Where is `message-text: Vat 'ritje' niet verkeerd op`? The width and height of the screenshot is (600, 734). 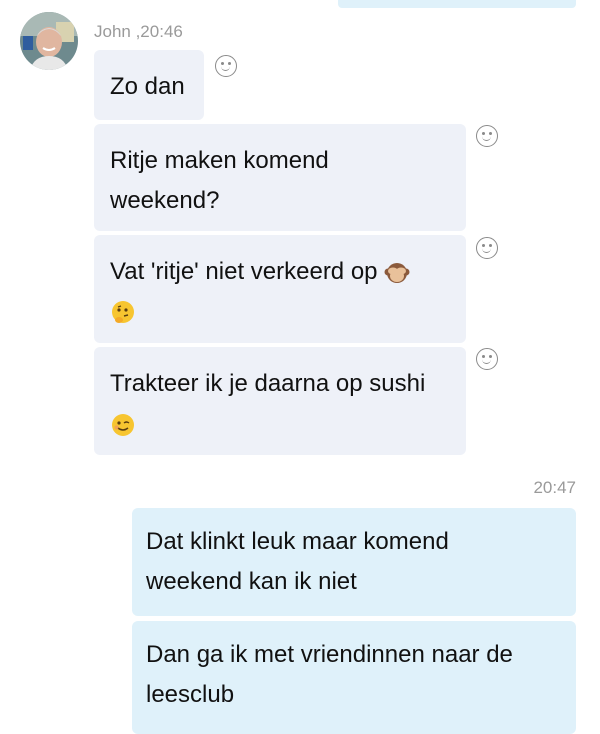 message-text: Vat 'ritje' niet verkeerd op is located at coordinates (244, 271).